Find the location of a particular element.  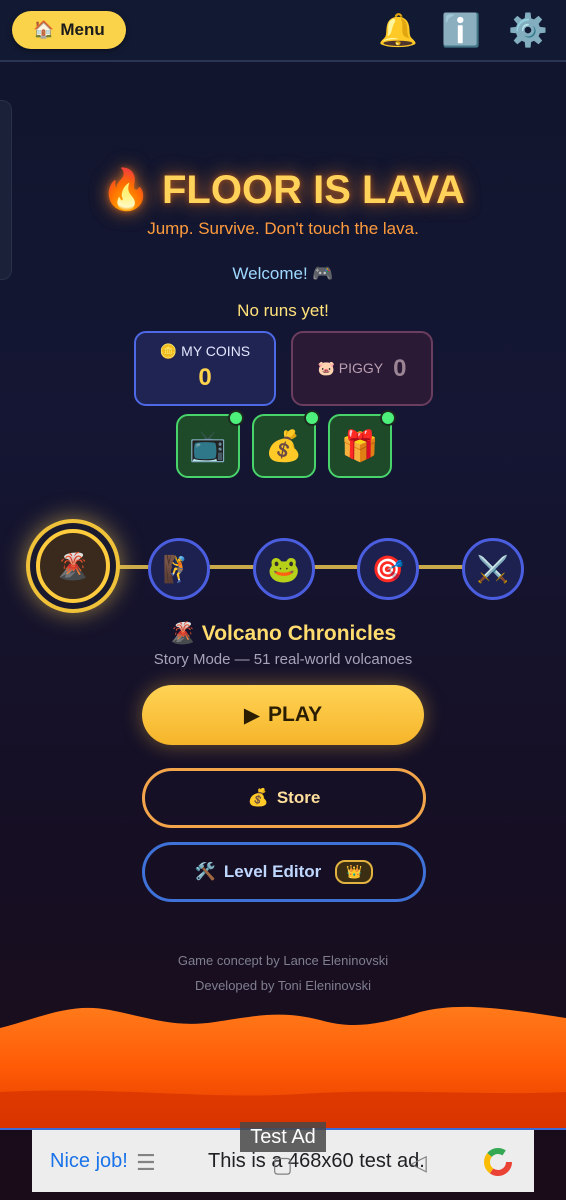

mode-frog: 🐸 is located at coordinates (284, 569).